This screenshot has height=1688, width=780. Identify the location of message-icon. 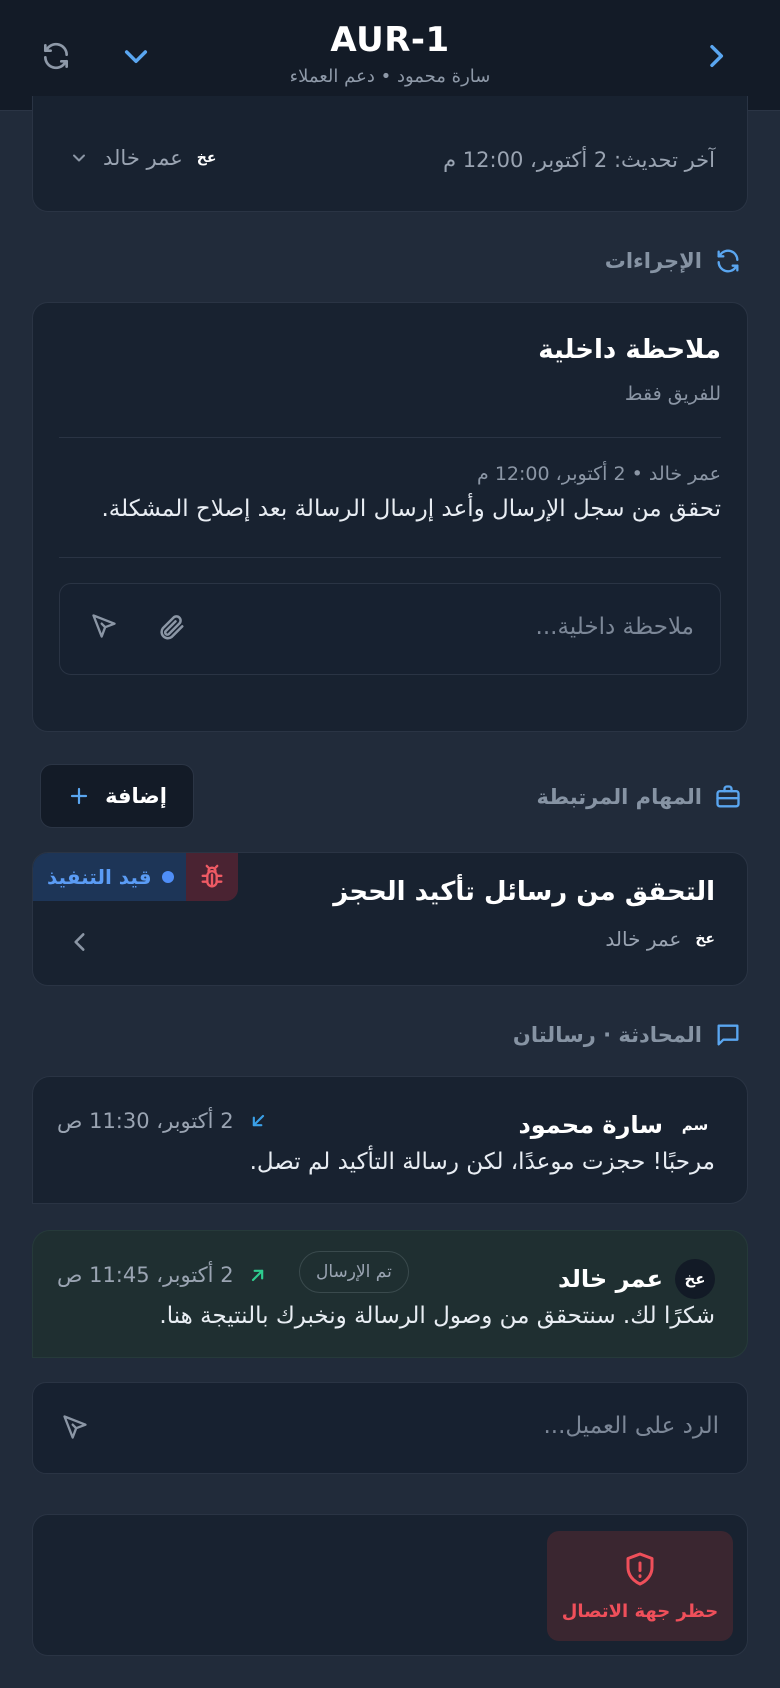
(728, 1035).